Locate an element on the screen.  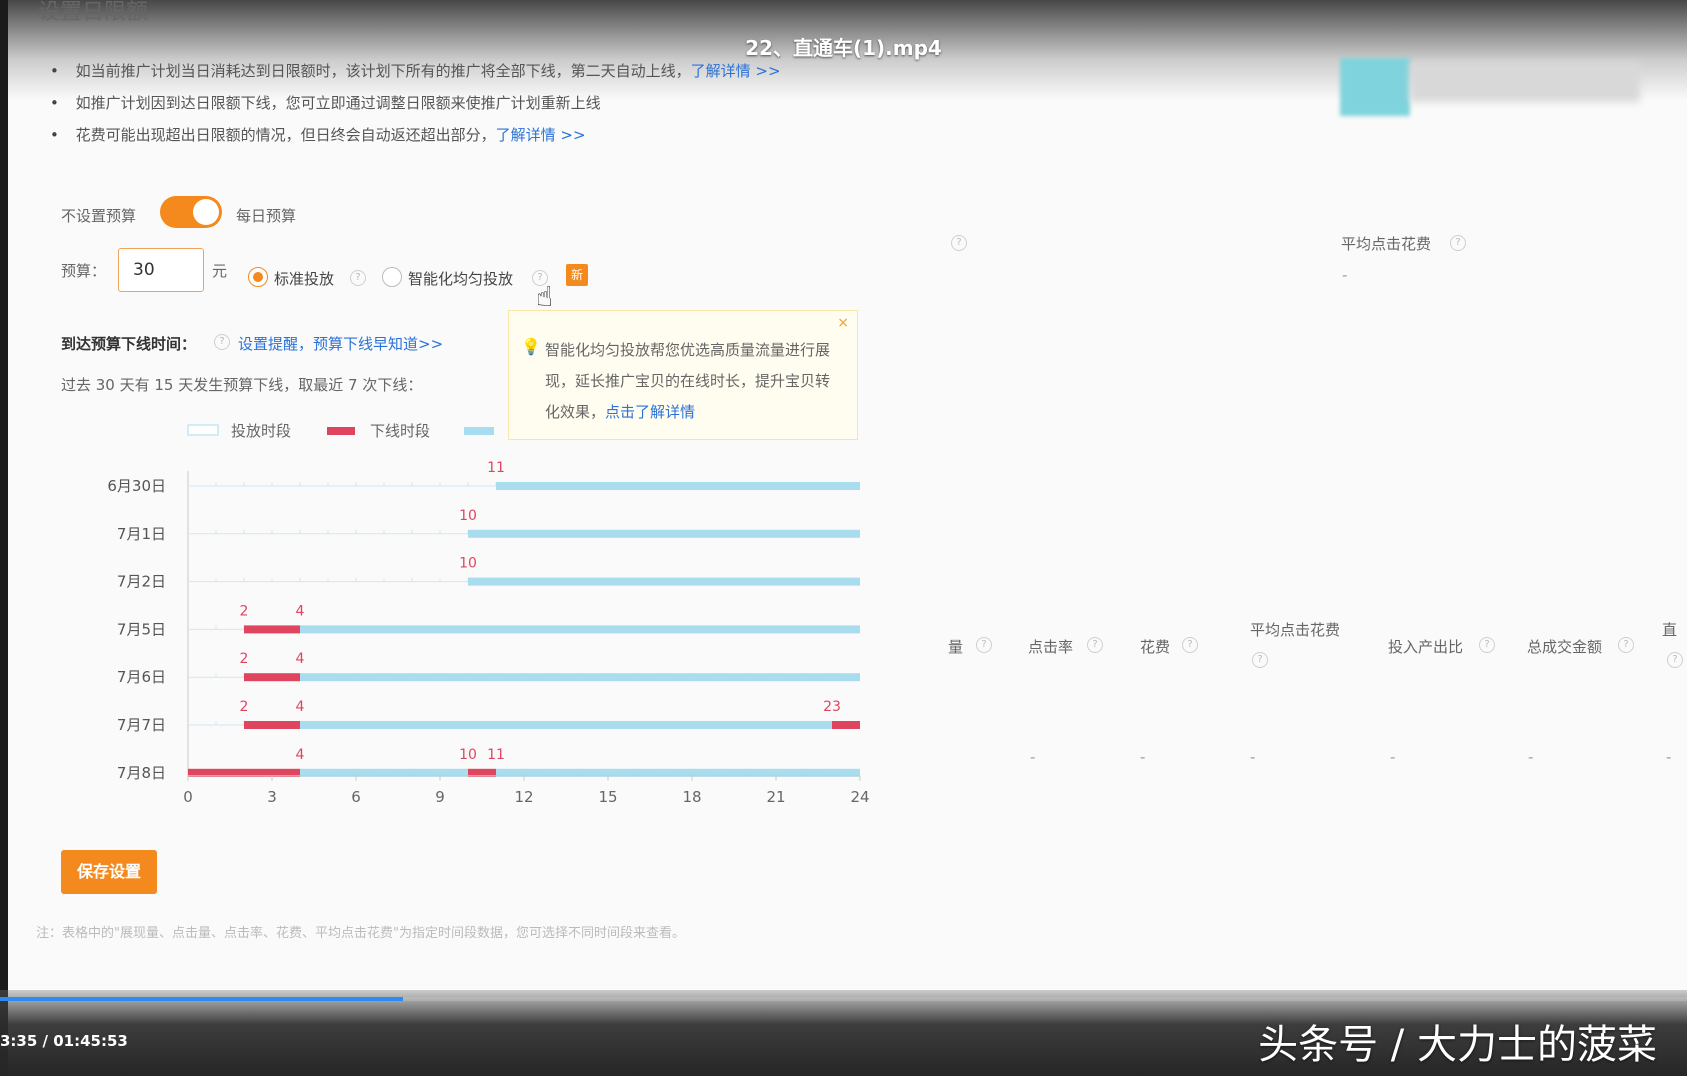
x-tick-label: 3 is located at coordinates (272, 797).